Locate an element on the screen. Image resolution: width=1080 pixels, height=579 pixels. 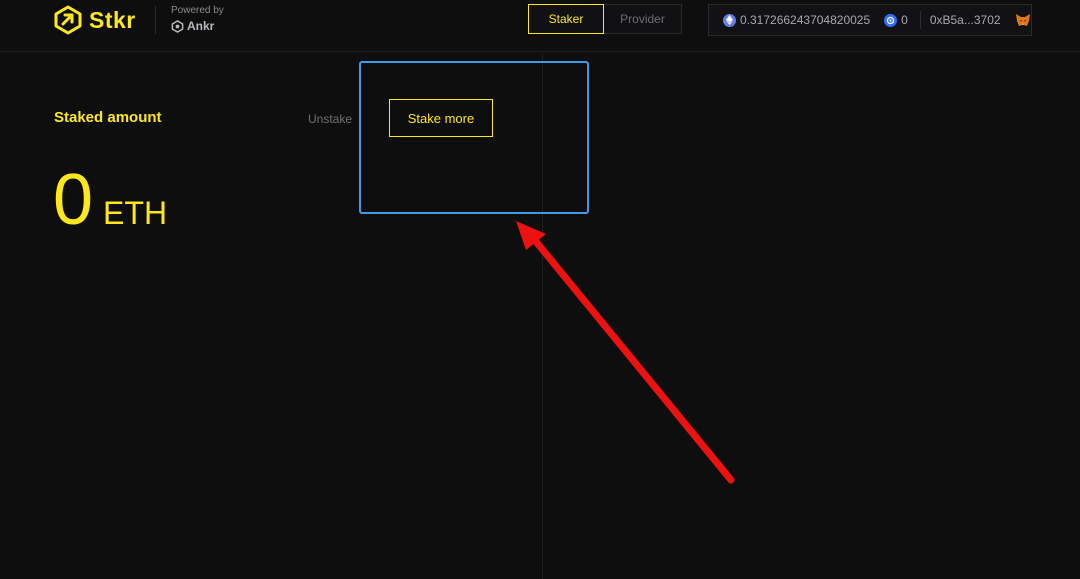
ankr-text: Ankr is located at coordinates (201, 26).